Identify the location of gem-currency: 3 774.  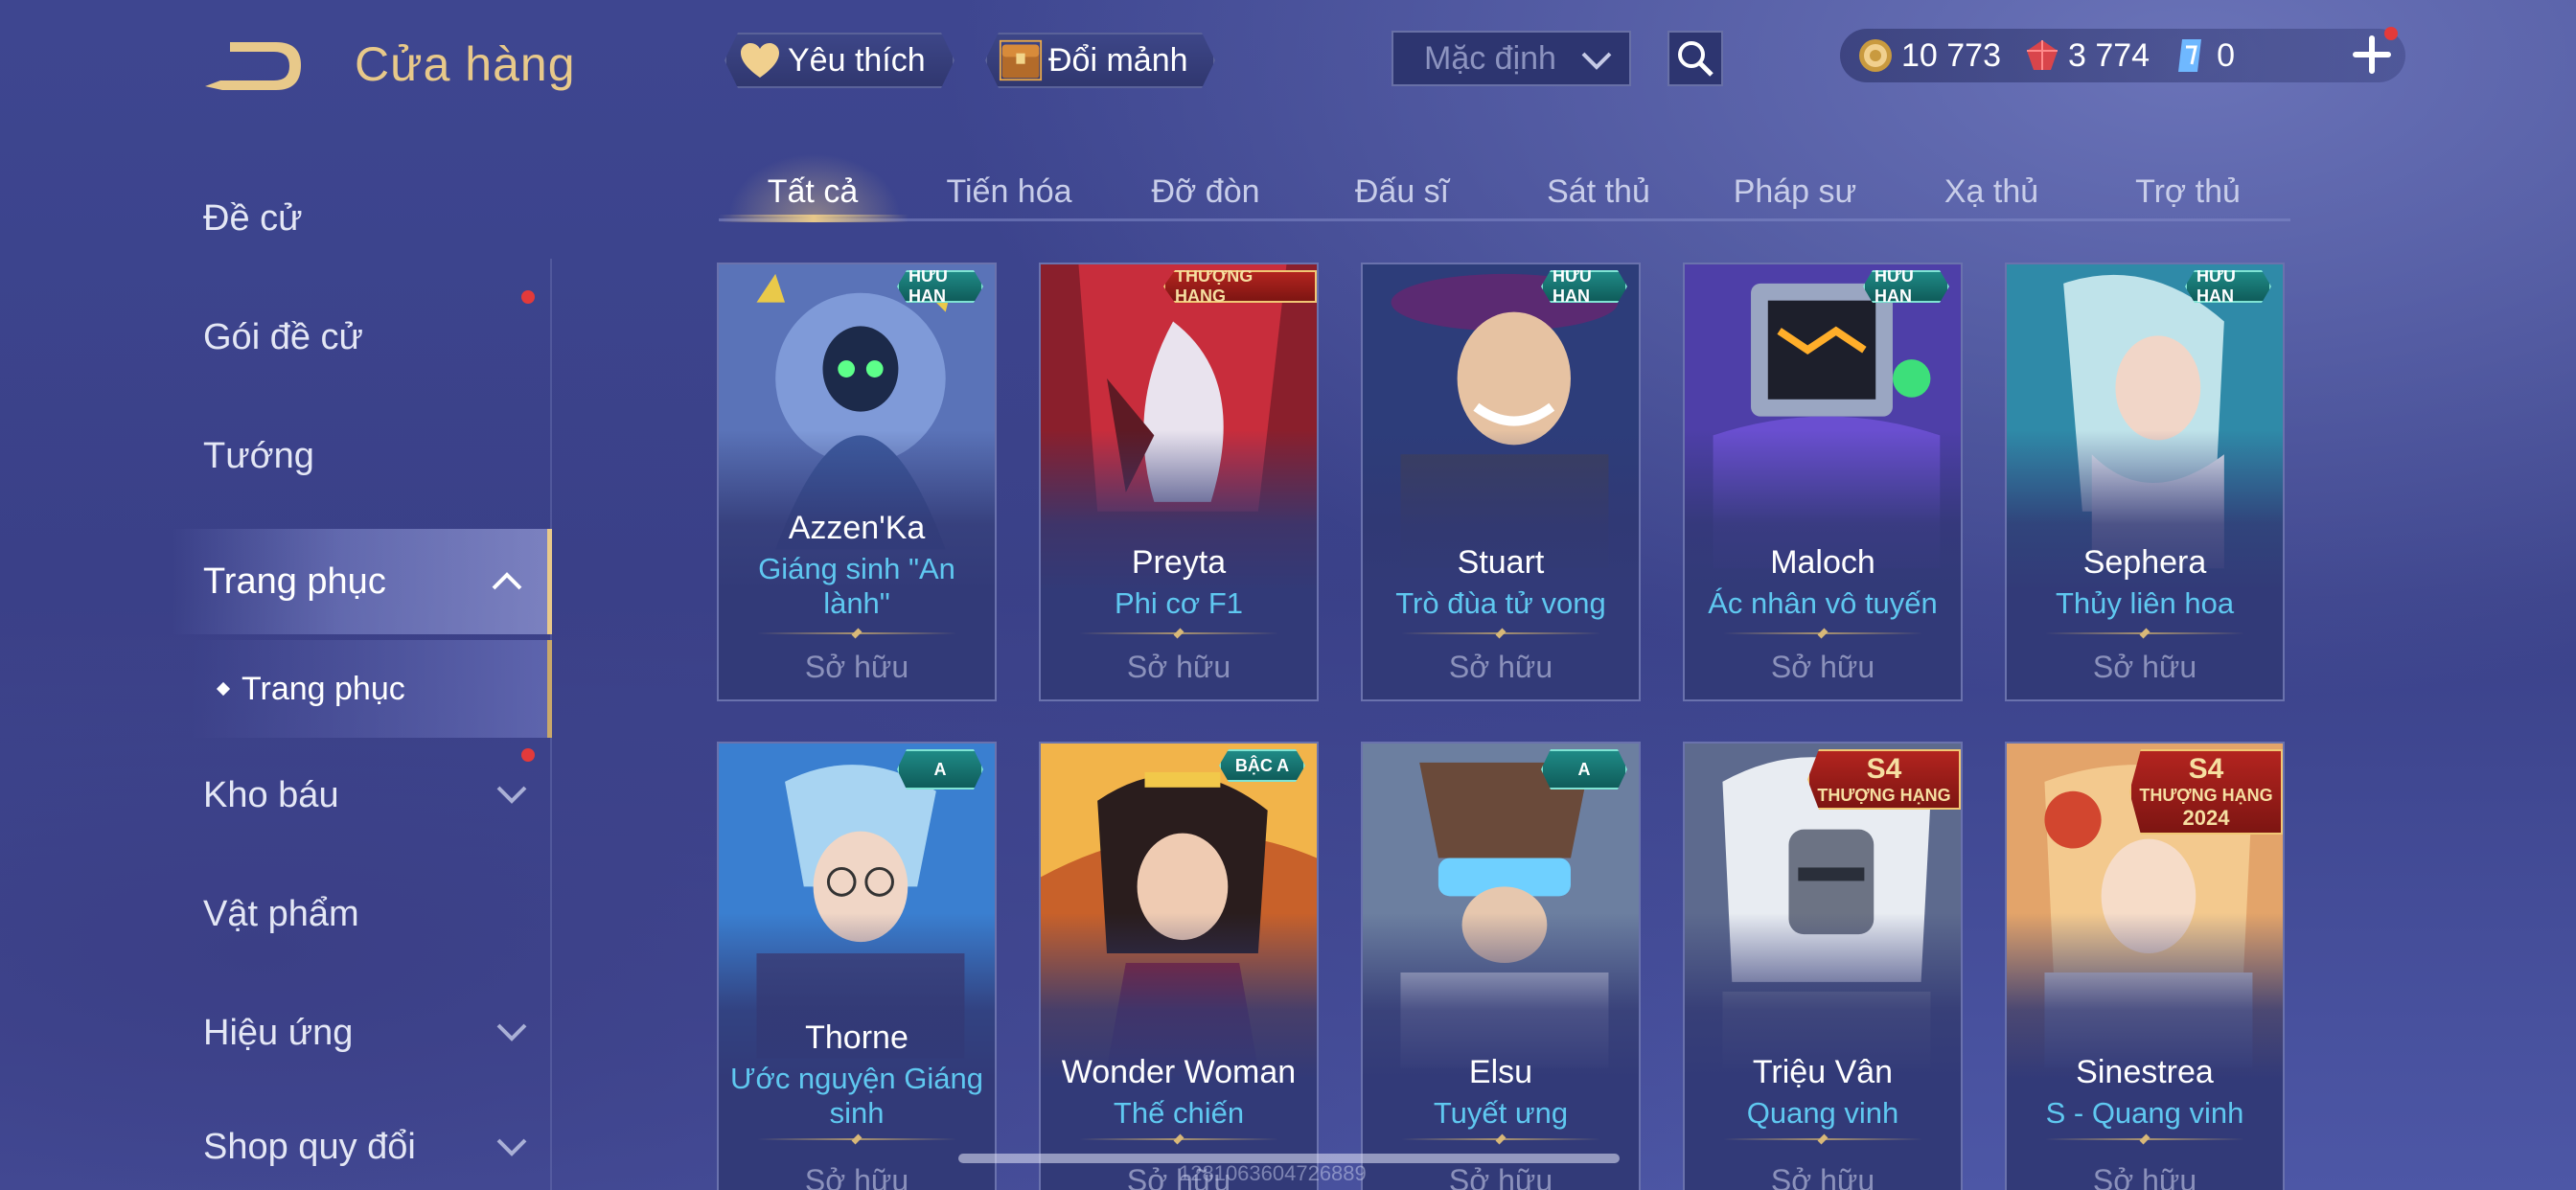
(2087, 56).